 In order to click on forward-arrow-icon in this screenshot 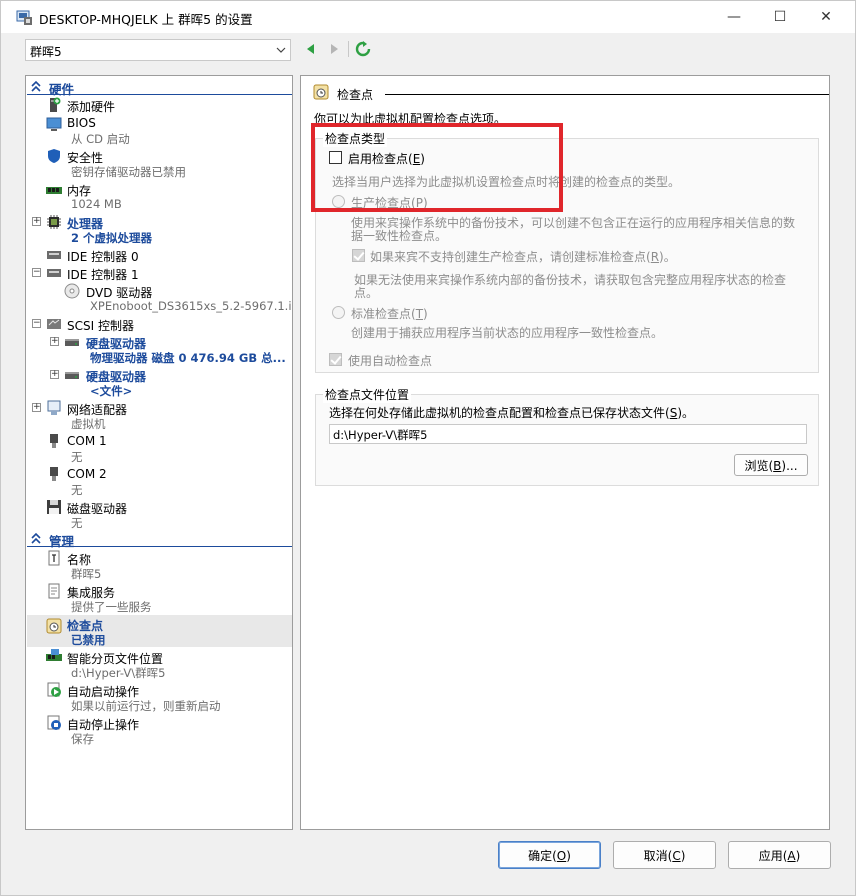, I will do `click(334, 49)`.